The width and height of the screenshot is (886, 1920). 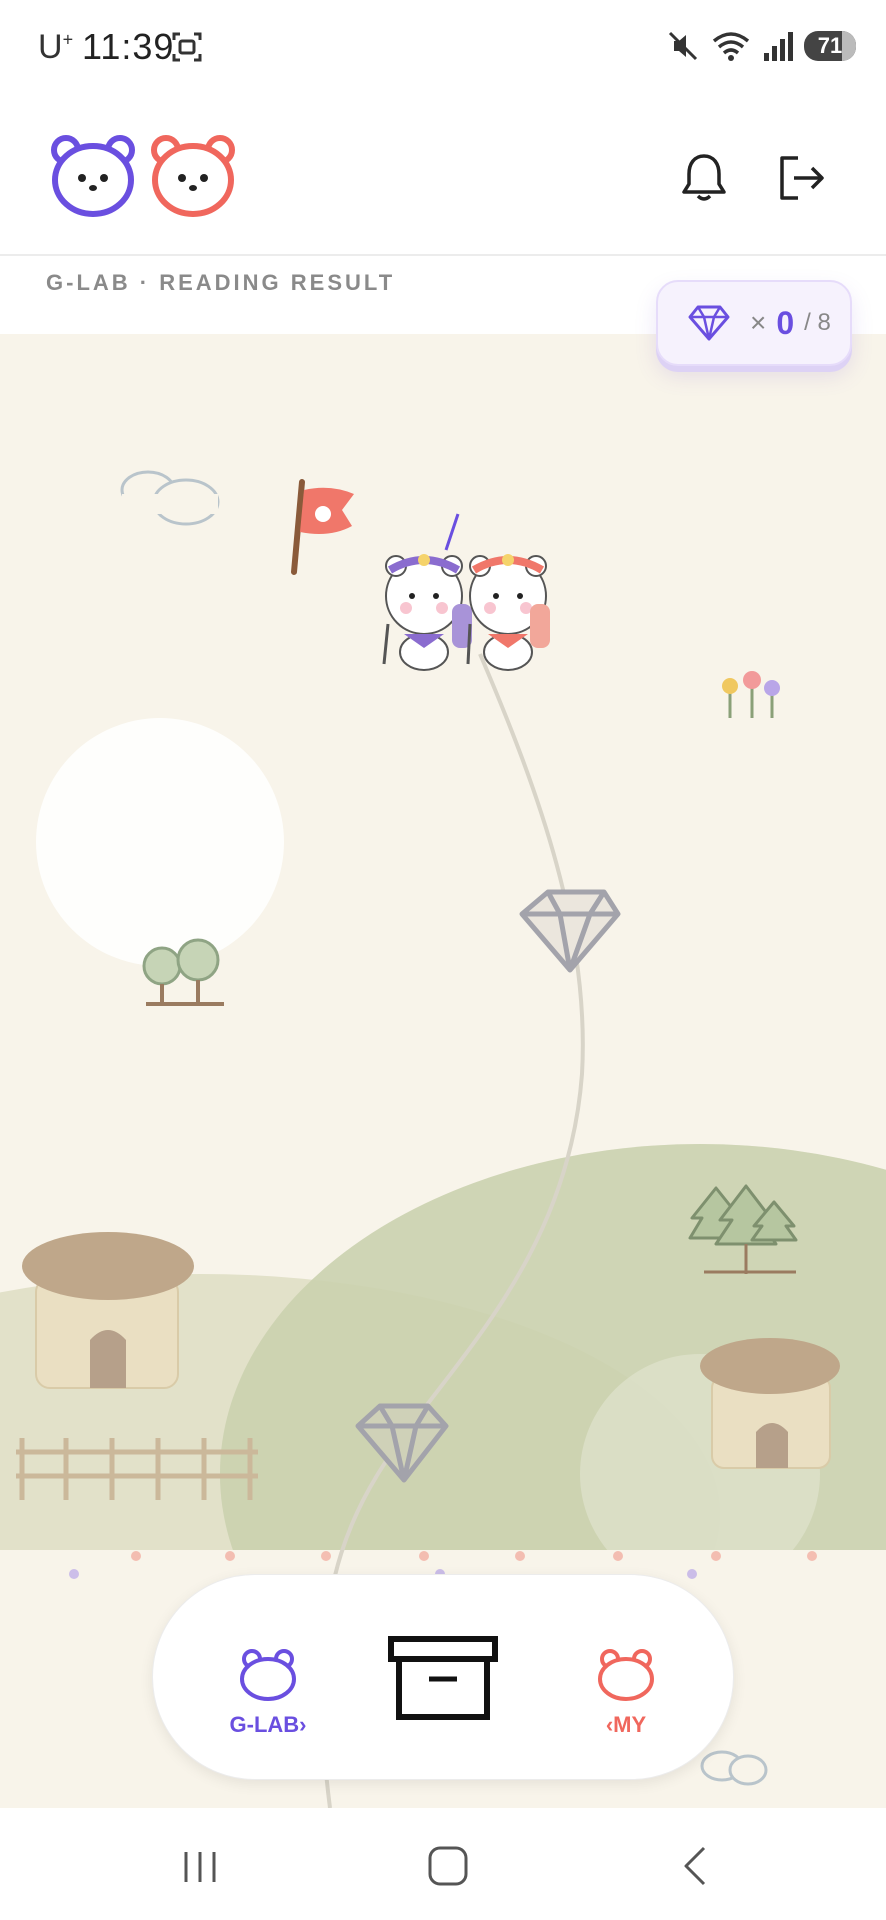 What do you see at coordinates (696, 1866) in the screenshot?
I see `back-icon` at bounding box center [696, 1866].